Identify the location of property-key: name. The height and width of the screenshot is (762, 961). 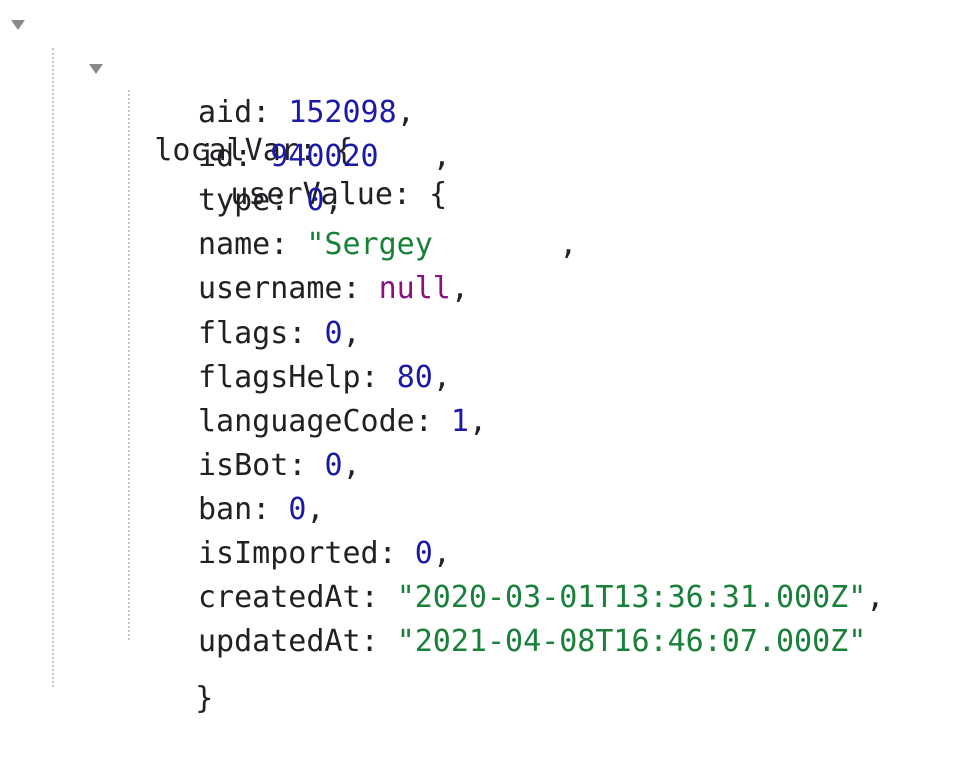
(234, 244).